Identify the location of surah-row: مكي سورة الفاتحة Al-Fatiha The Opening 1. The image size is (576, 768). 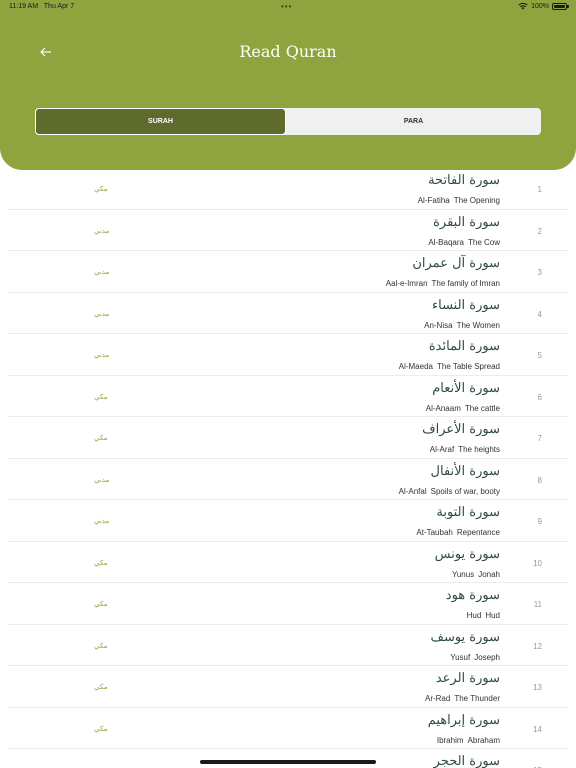
(288, 189).